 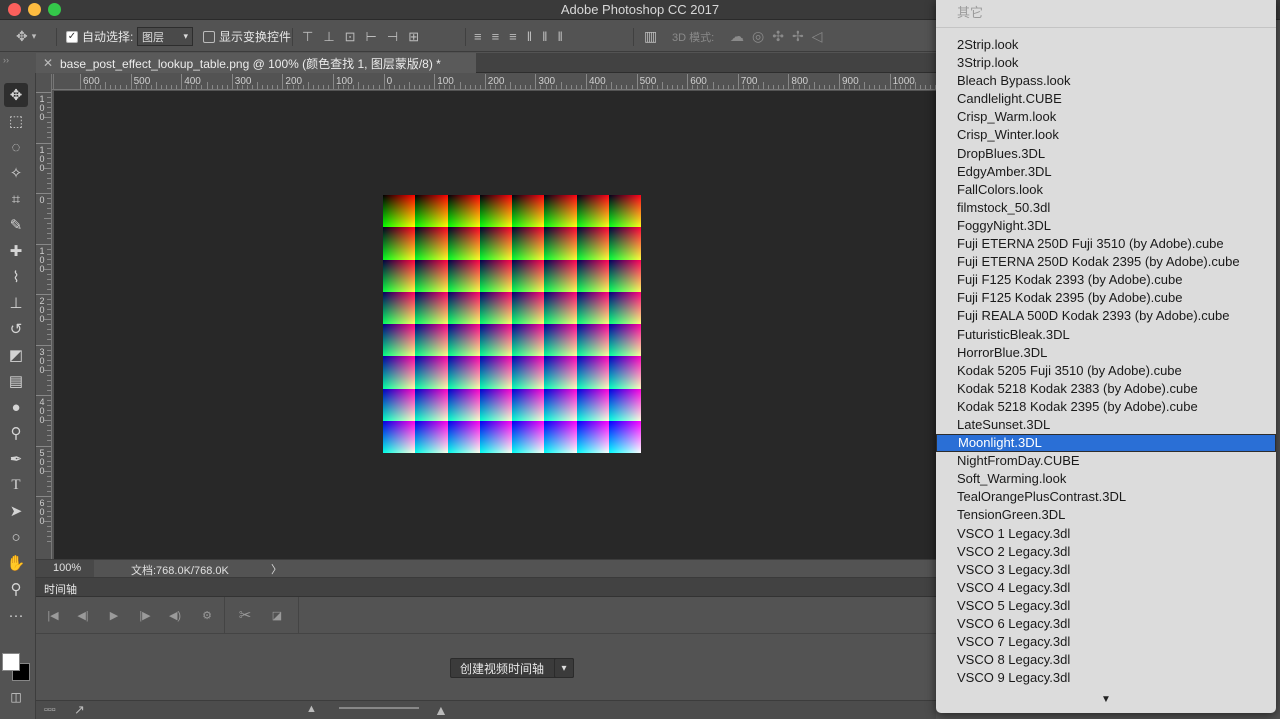 What do you see at coordinates (650, 36) in the screenshot?
I see `auto-align-icon: ▥` at bounding box center [650, 36].